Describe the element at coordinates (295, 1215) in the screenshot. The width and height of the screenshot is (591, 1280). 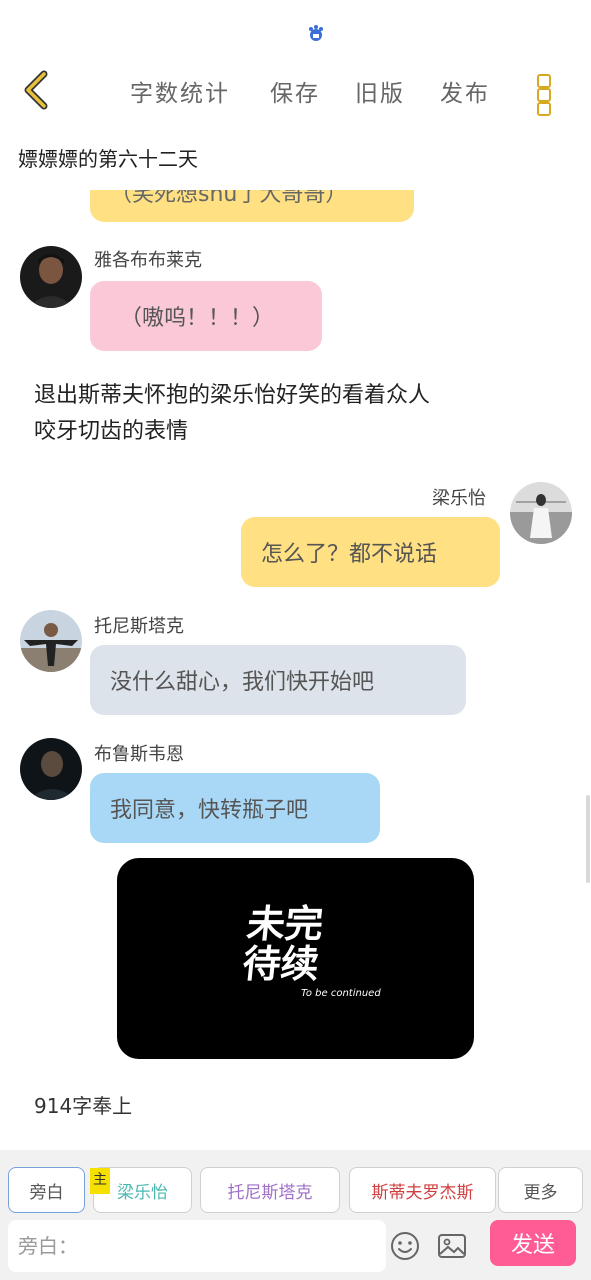
I see `composer-panel: 旁白 梁乐怡 主 托尼斯塔克 斯蒂夫罗杰斯 更多 发送` at that location.